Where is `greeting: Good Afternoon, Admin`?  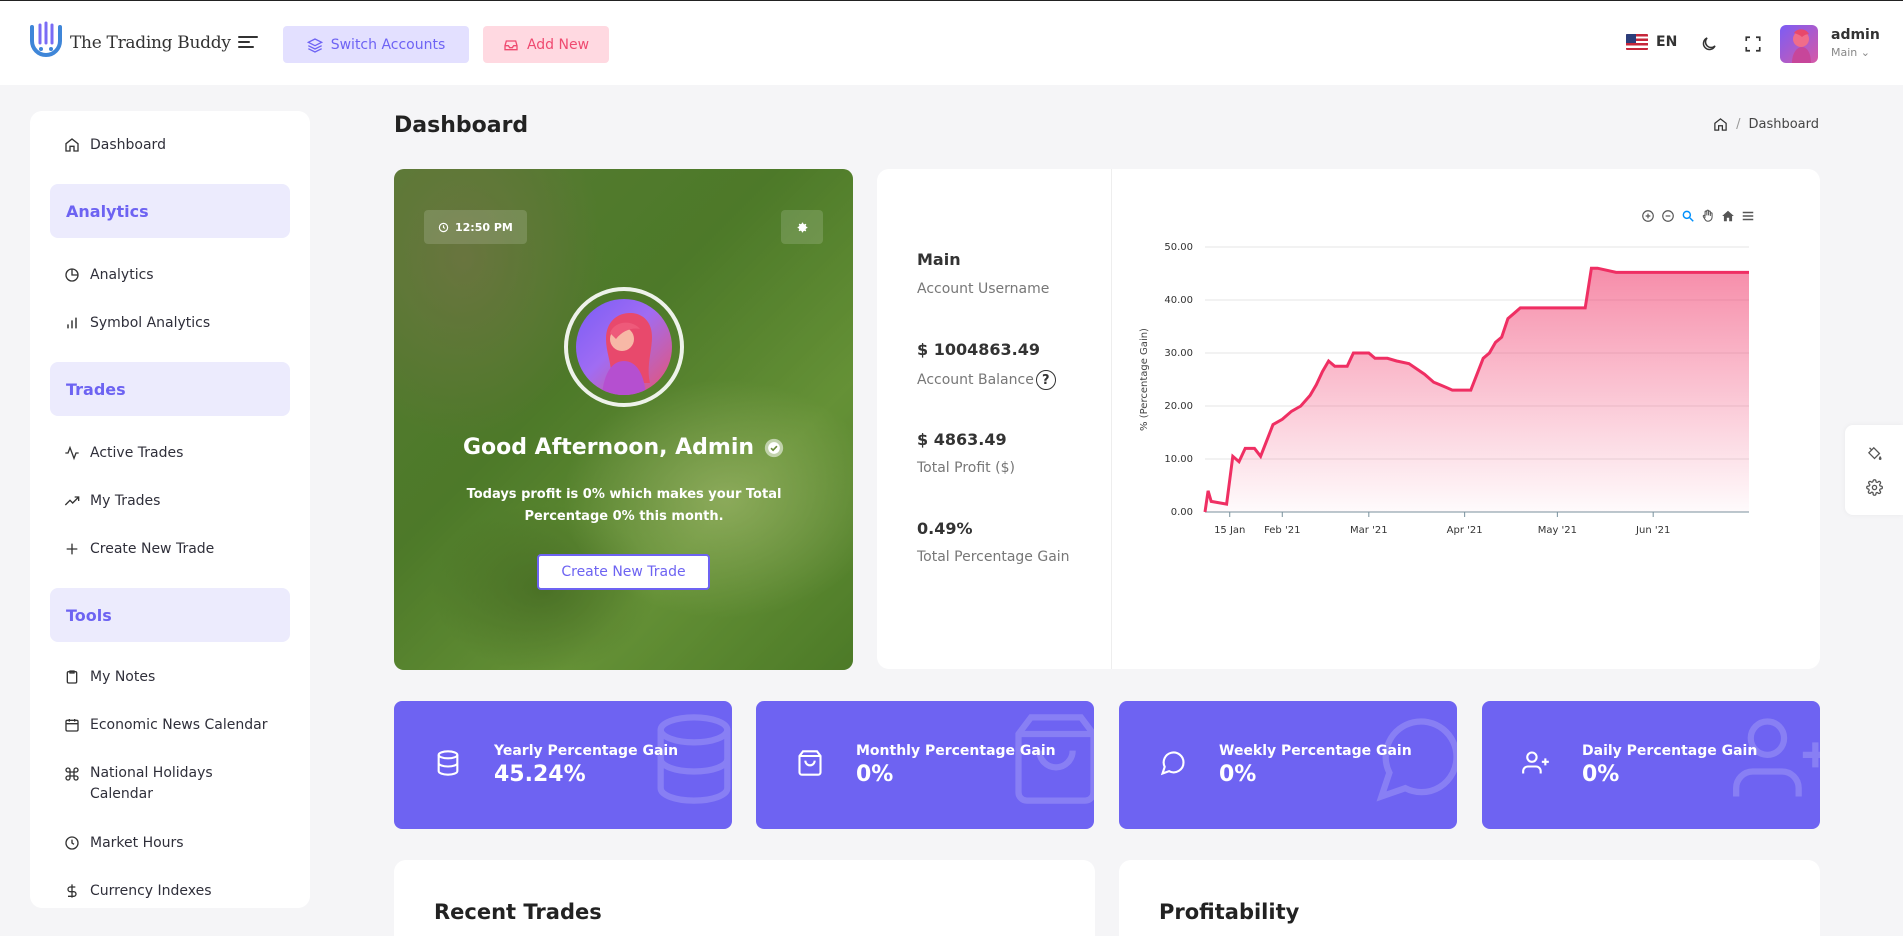 greeting: Good Afternoon, Admin is located at coordinates (623, 447).